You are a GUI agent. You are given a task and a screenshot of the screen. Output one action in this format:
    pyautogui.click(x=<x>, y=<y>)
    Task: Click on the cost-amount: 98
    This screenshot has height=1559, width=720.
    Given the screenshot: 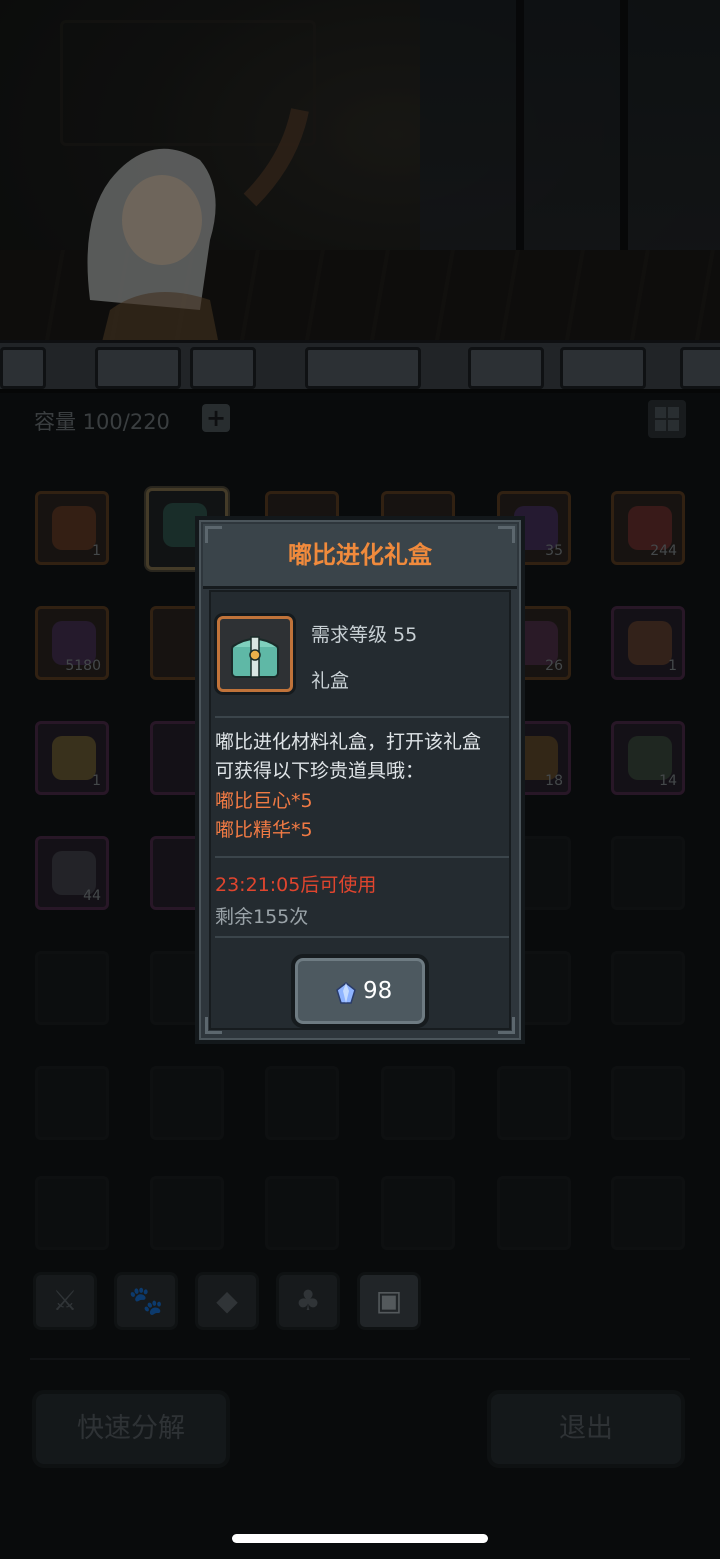 What is the action you would take?
    pyautogui.click(x=378, y=991)
    